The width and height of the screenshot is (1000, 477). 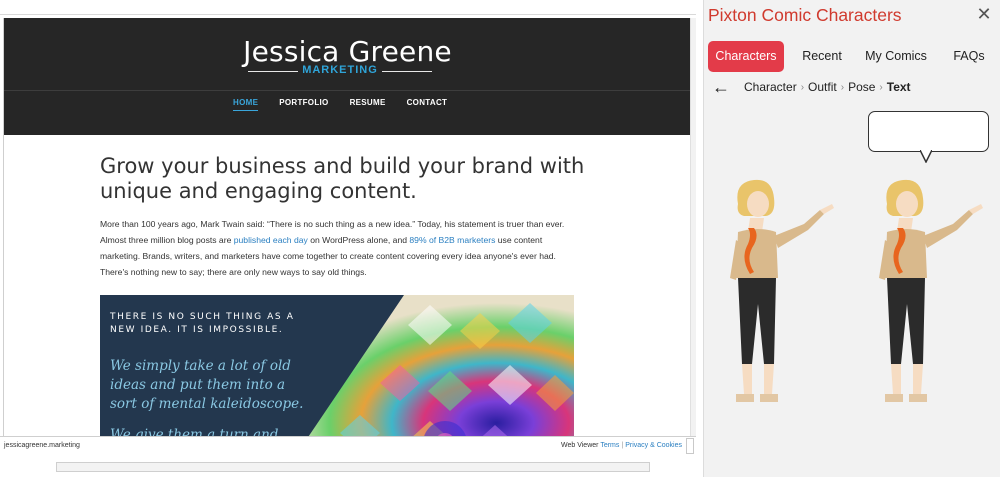 I want to click on site-nav: HOME PORTFOLIO RESUME CONTACT, so click(x=350, y=104).